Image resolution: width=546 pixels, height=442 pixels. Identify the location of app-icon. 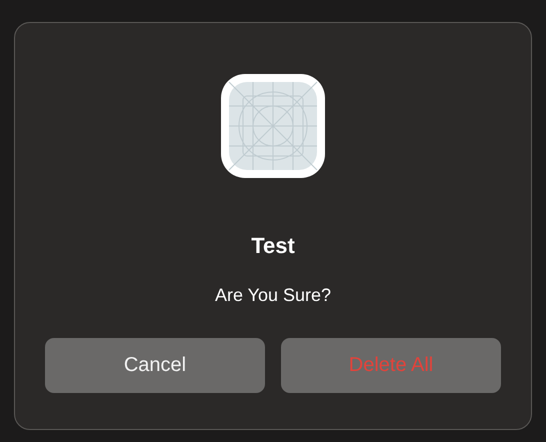
(273, 126).